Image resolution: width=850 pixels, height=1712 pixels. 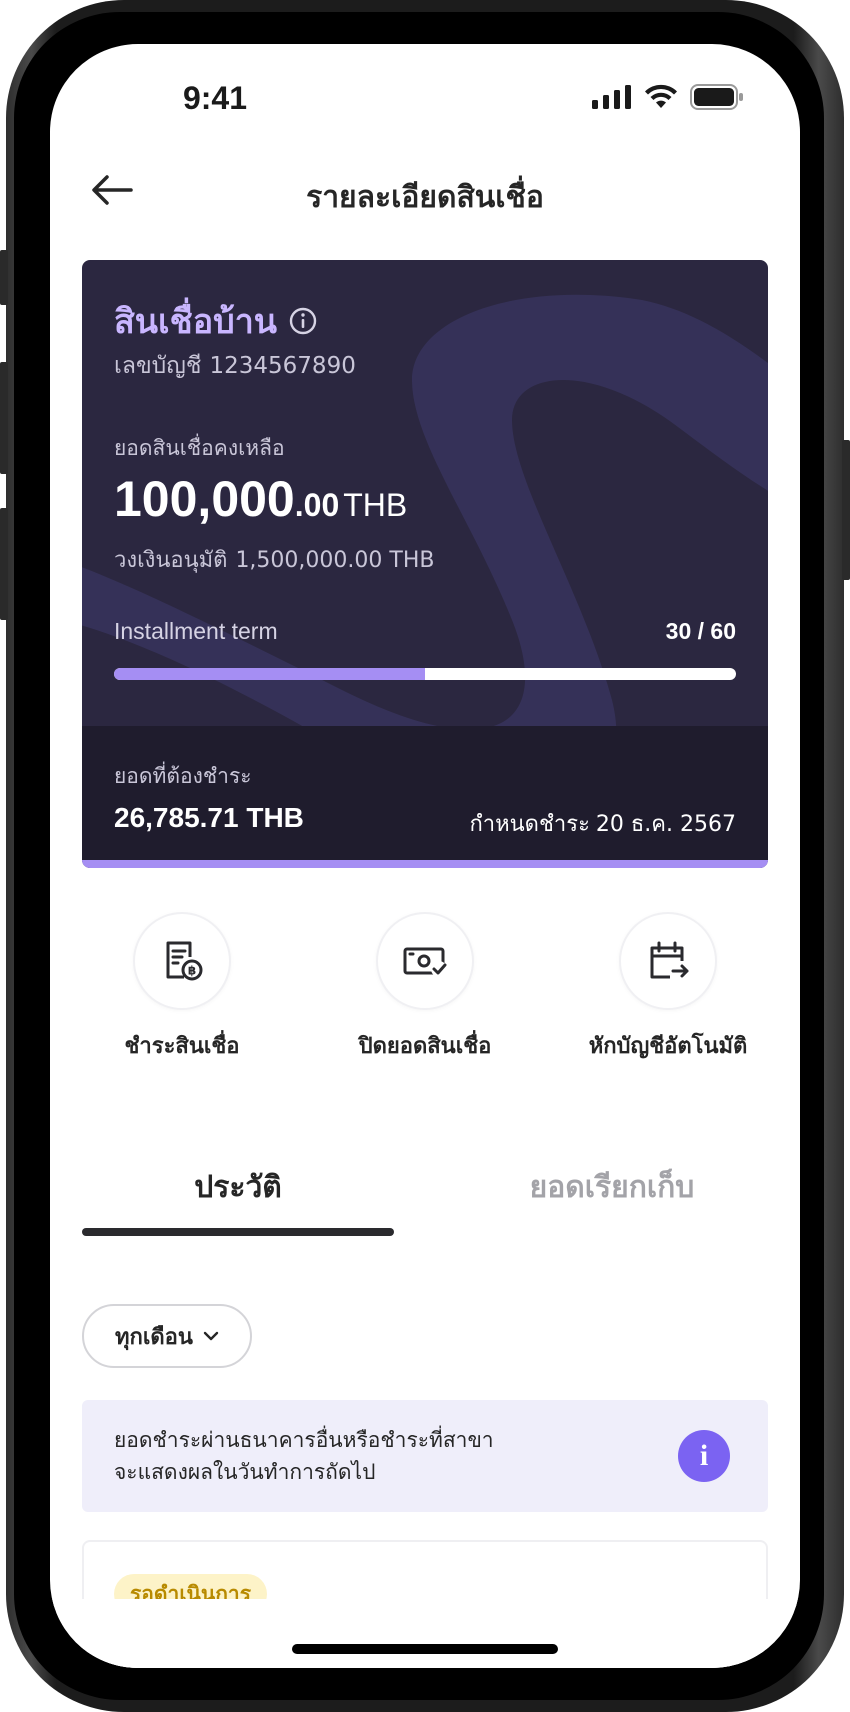 I want to click on balance-label: ยอดสินเชื่อคงเหลือ, so click(x=199, y=448).